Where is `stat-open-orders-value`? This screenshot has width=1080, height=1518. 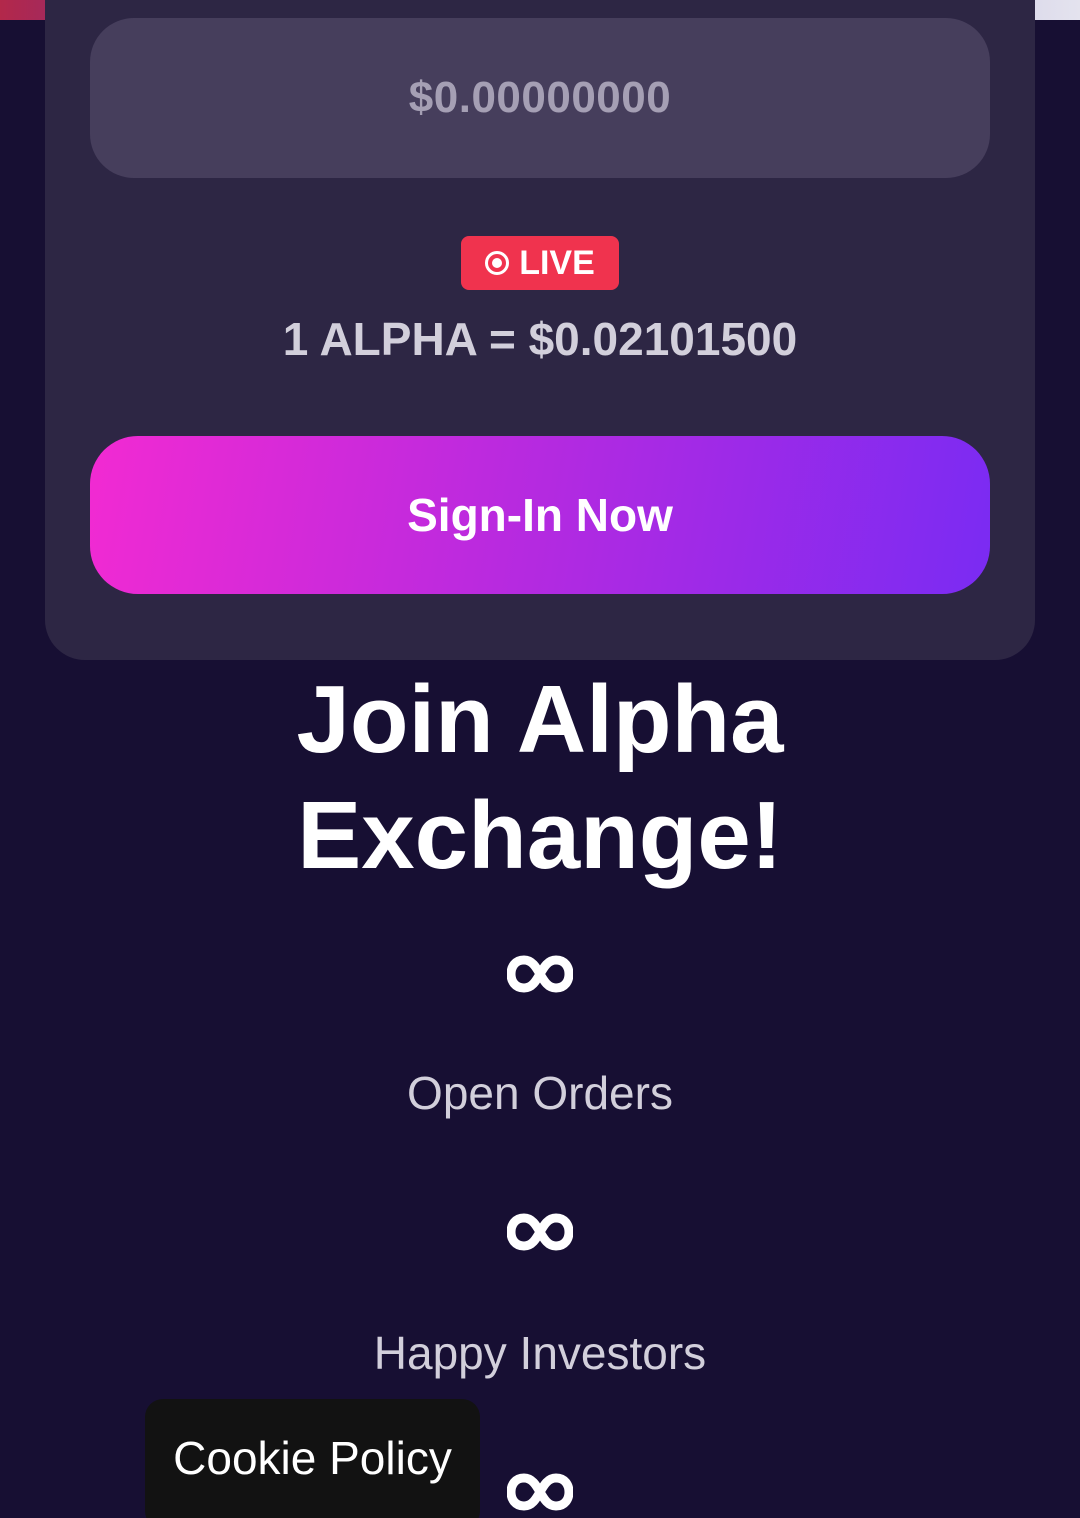 stat-open-orders-value is located at coordinates (540, 974).